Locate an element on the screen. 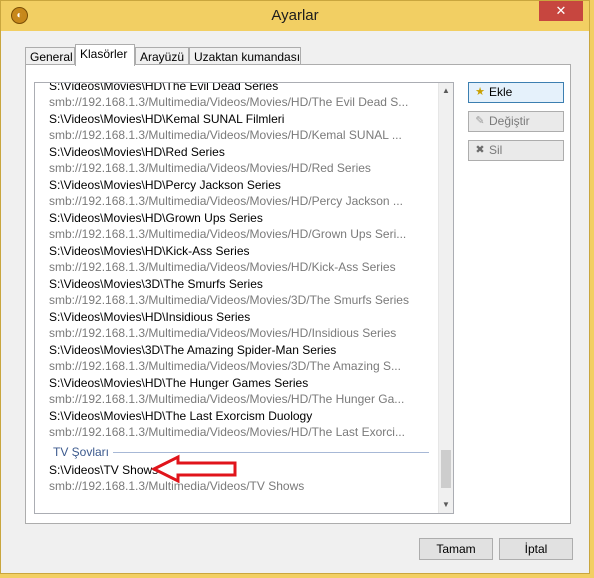 Image resolution: width=594 pixels, height=578 pixels. title-bar: ◐ Ayarlar ✕ is located at coordinates (295, 16).